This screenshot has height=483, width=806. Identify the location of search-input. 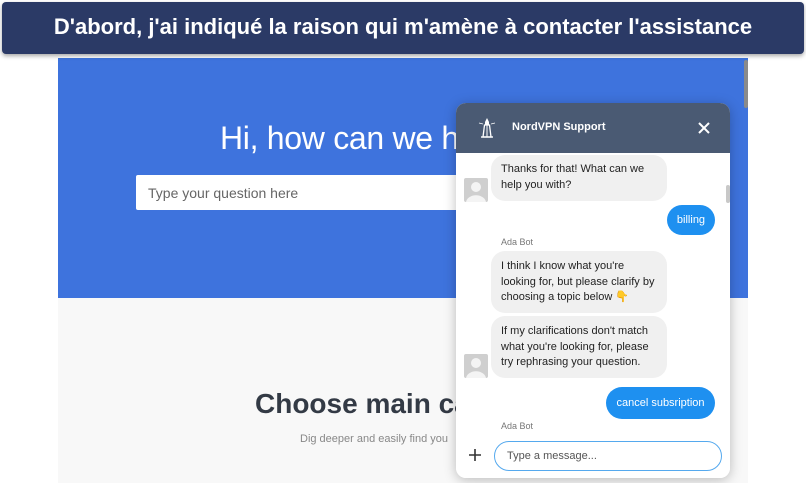
(313, 192).